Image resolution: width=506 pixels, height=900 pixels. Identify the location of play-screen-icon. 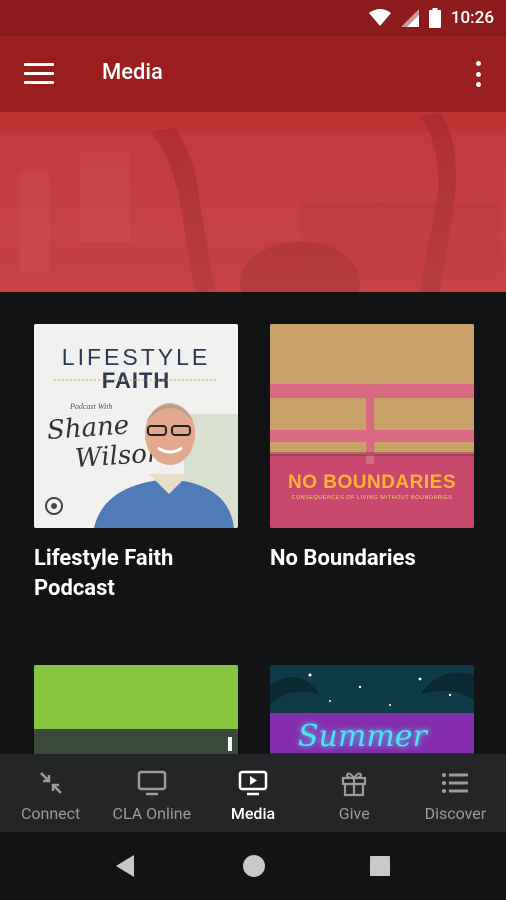
(253, 783).